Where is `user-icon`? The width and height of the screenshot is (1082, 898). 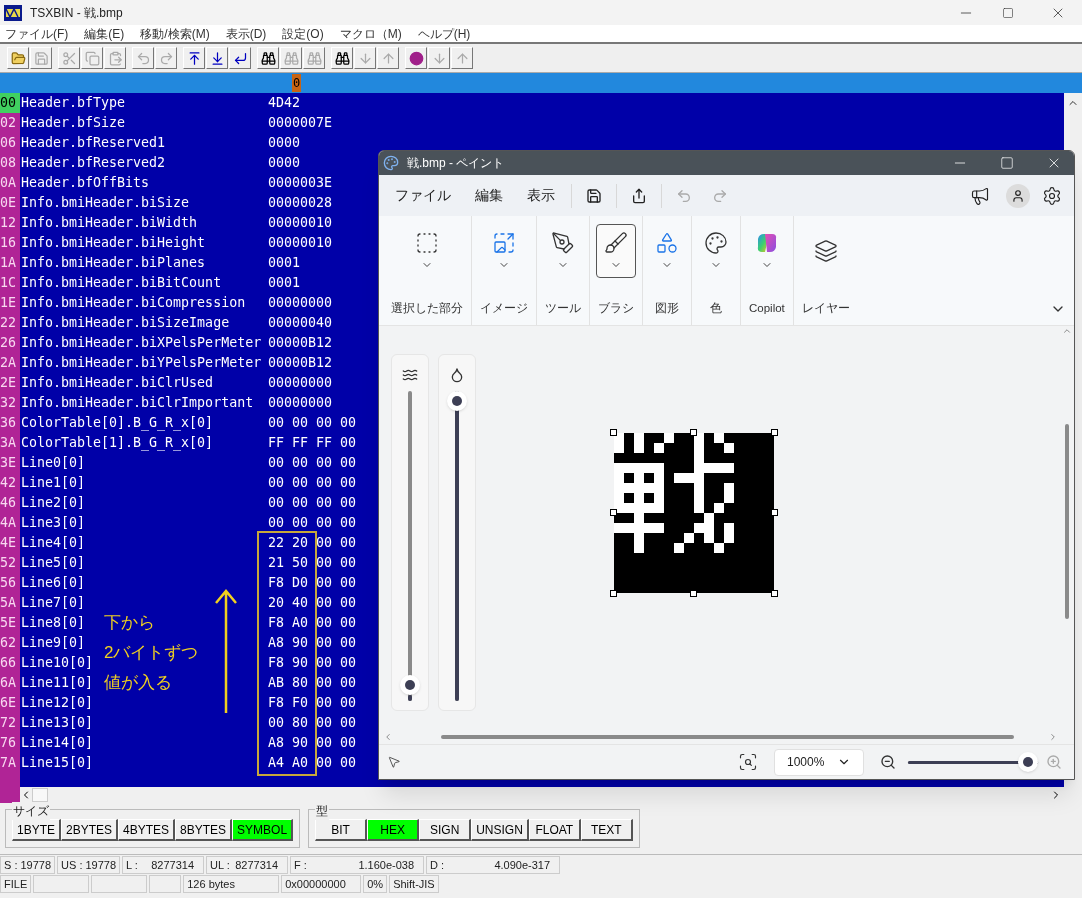
user-icon is located at coordinates (1018, 195).